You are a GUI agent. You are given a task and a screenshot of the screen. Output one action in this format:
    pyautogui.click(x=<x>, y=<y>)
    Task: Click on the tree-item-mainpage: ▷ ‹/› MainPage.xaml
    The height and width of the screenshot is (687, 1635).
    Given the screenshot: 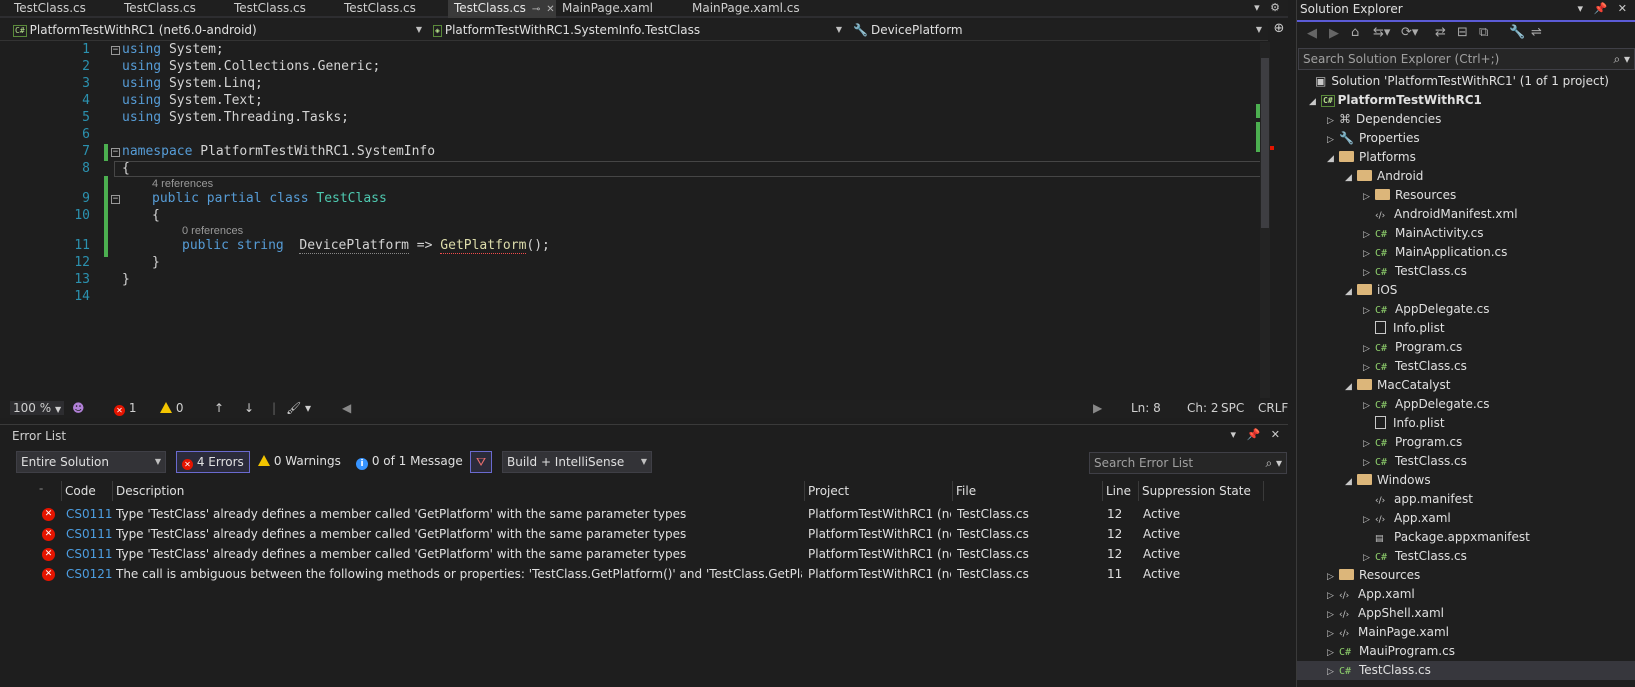 What is the action you would take?
    pyautogui.click(x=1388, y=632)
    